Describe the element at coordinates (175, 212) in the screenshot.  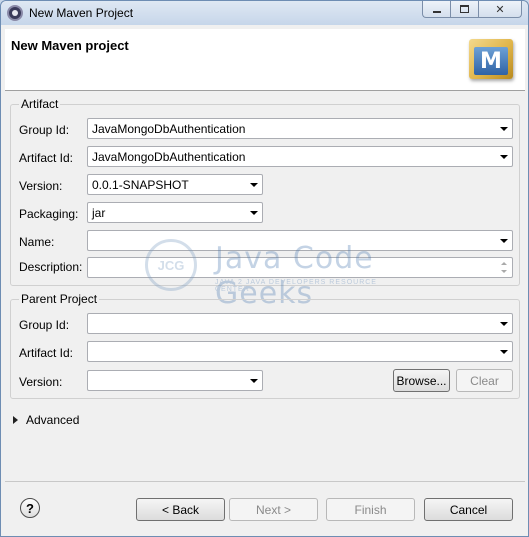
I see `packaging-combo: jar` at that location.